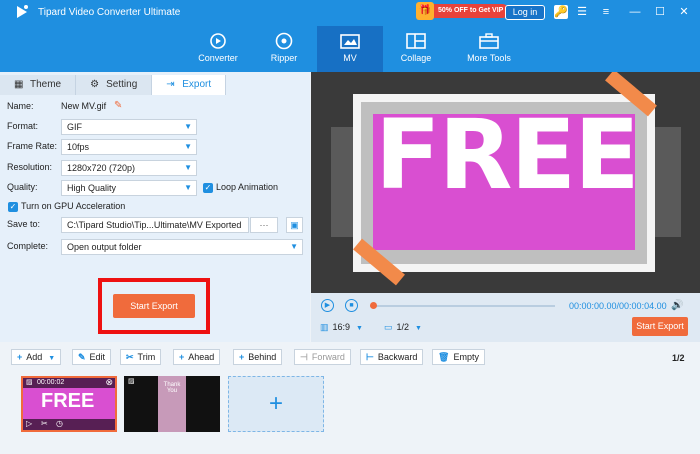 This screenshot has height=454, width=700. I want to click on format-row: Format: GIF ▼, so click(155, 127).